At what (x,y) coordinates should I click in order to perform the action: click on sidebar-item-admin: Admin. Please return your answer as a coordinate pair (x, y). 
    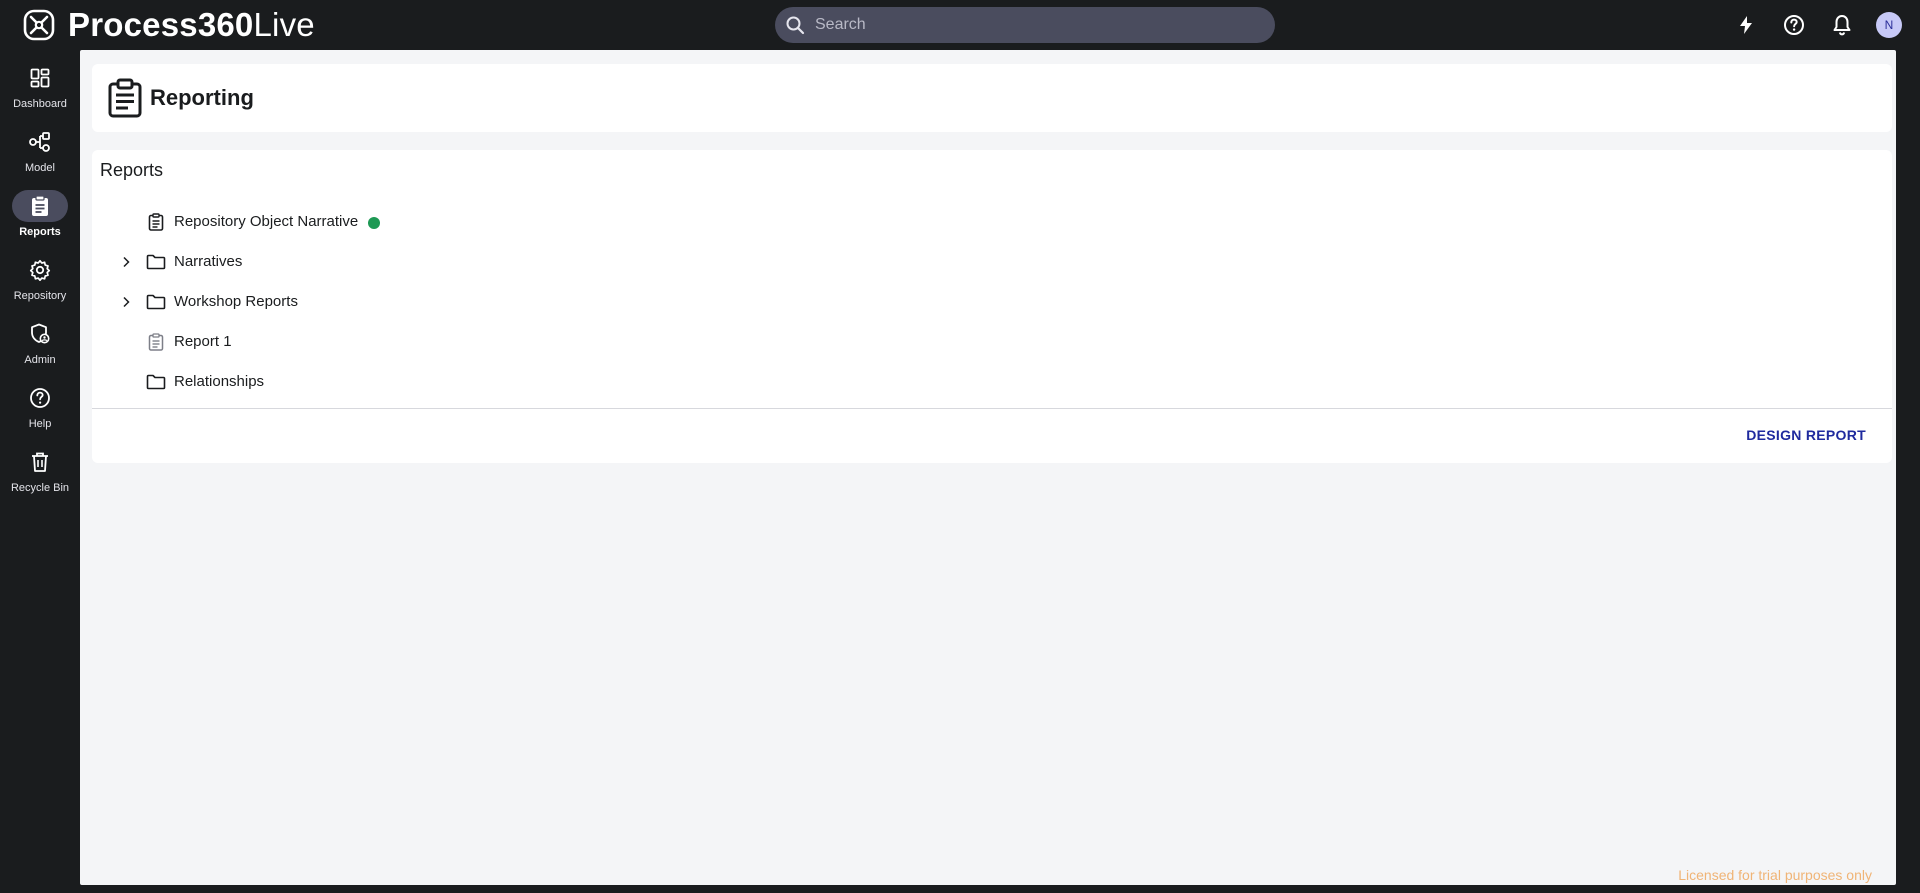
    Looking at the image, I should click on (40, 348).